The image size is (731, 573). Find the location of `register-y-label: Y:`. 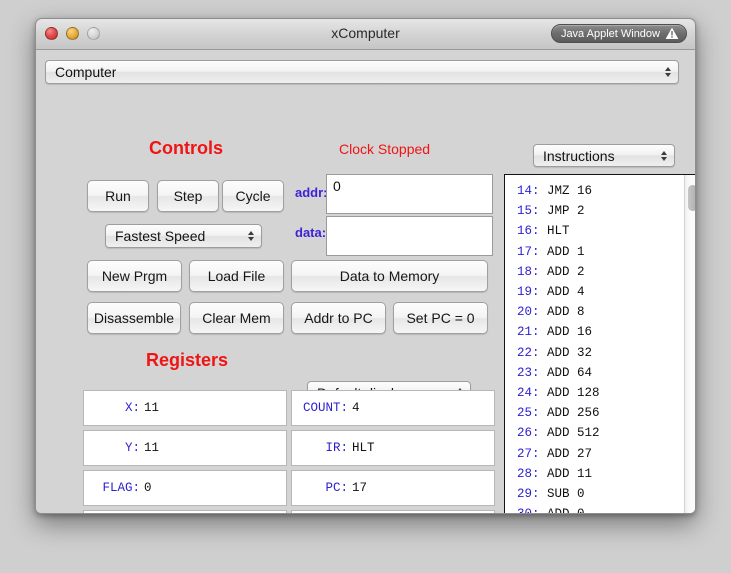

register-y-label: Y: is located at coordinates (132, 448).